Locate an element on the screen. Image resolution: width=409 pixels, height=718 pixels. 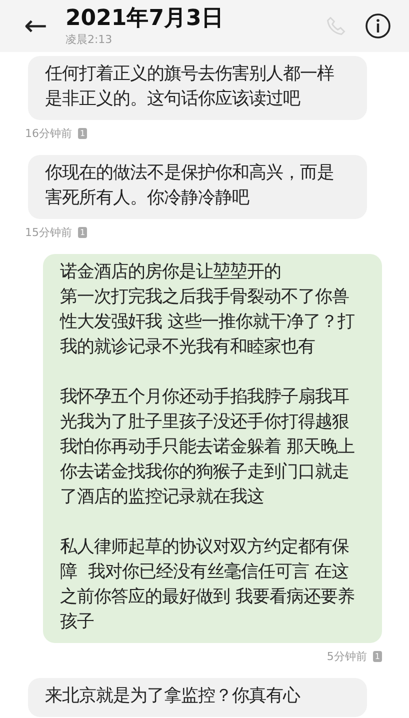
back-button: ← is located at coordinates (36, 26).